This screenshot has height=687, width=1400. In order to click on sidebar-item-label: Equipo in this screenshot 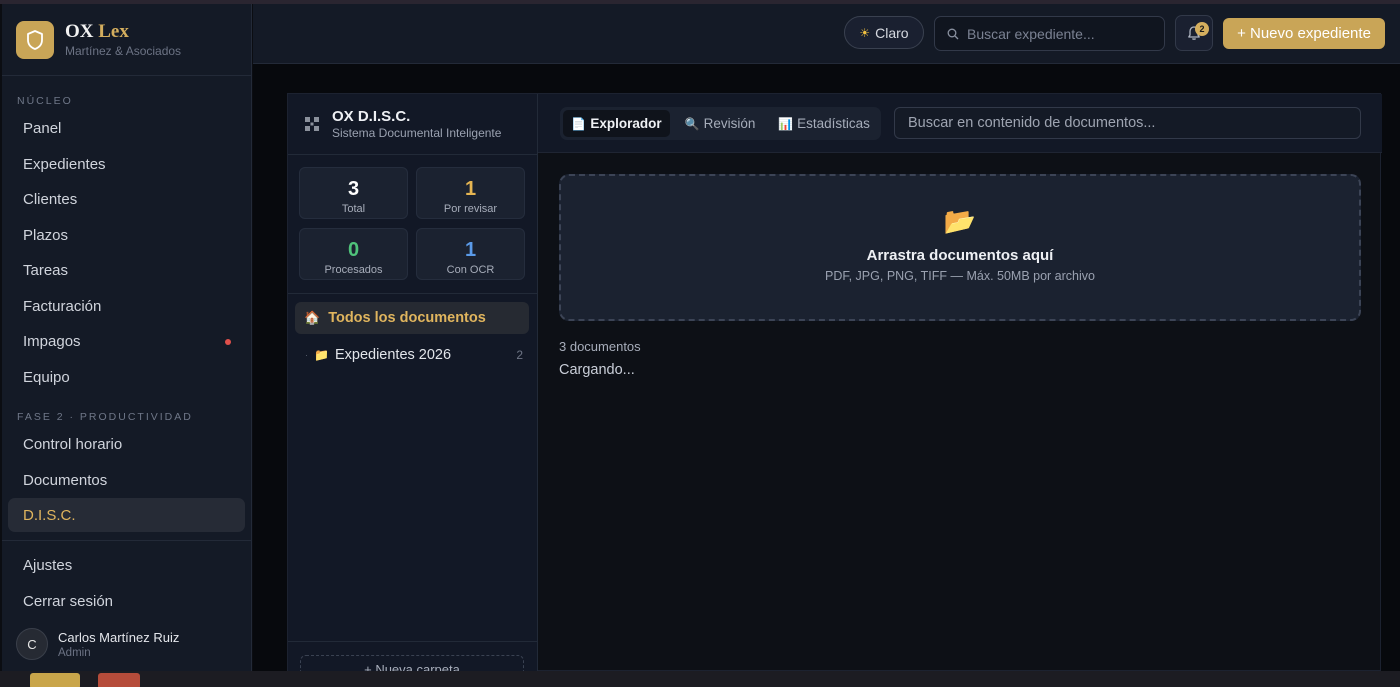, I will do `click(46, 377)`.